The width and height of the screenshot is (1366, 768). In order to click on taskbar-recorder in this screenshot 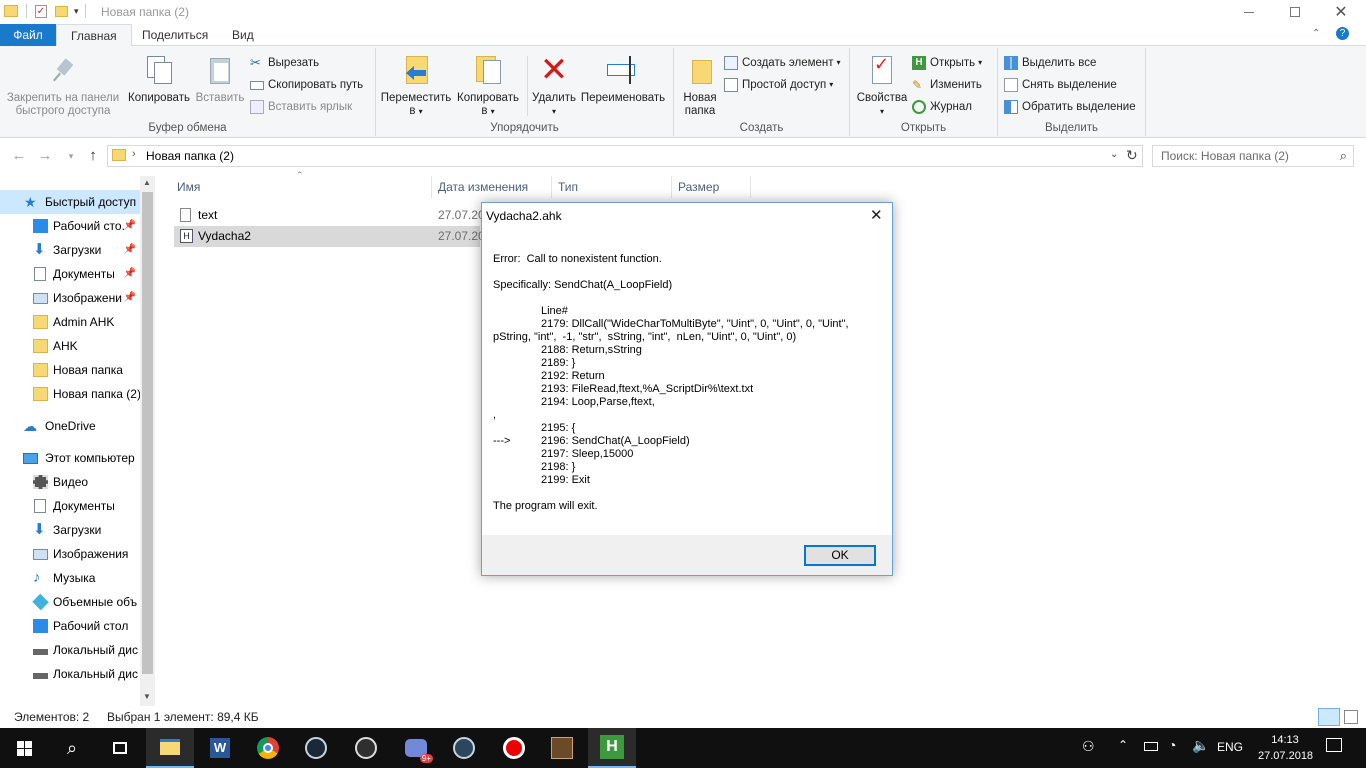, I will do `click(514, 748)`.